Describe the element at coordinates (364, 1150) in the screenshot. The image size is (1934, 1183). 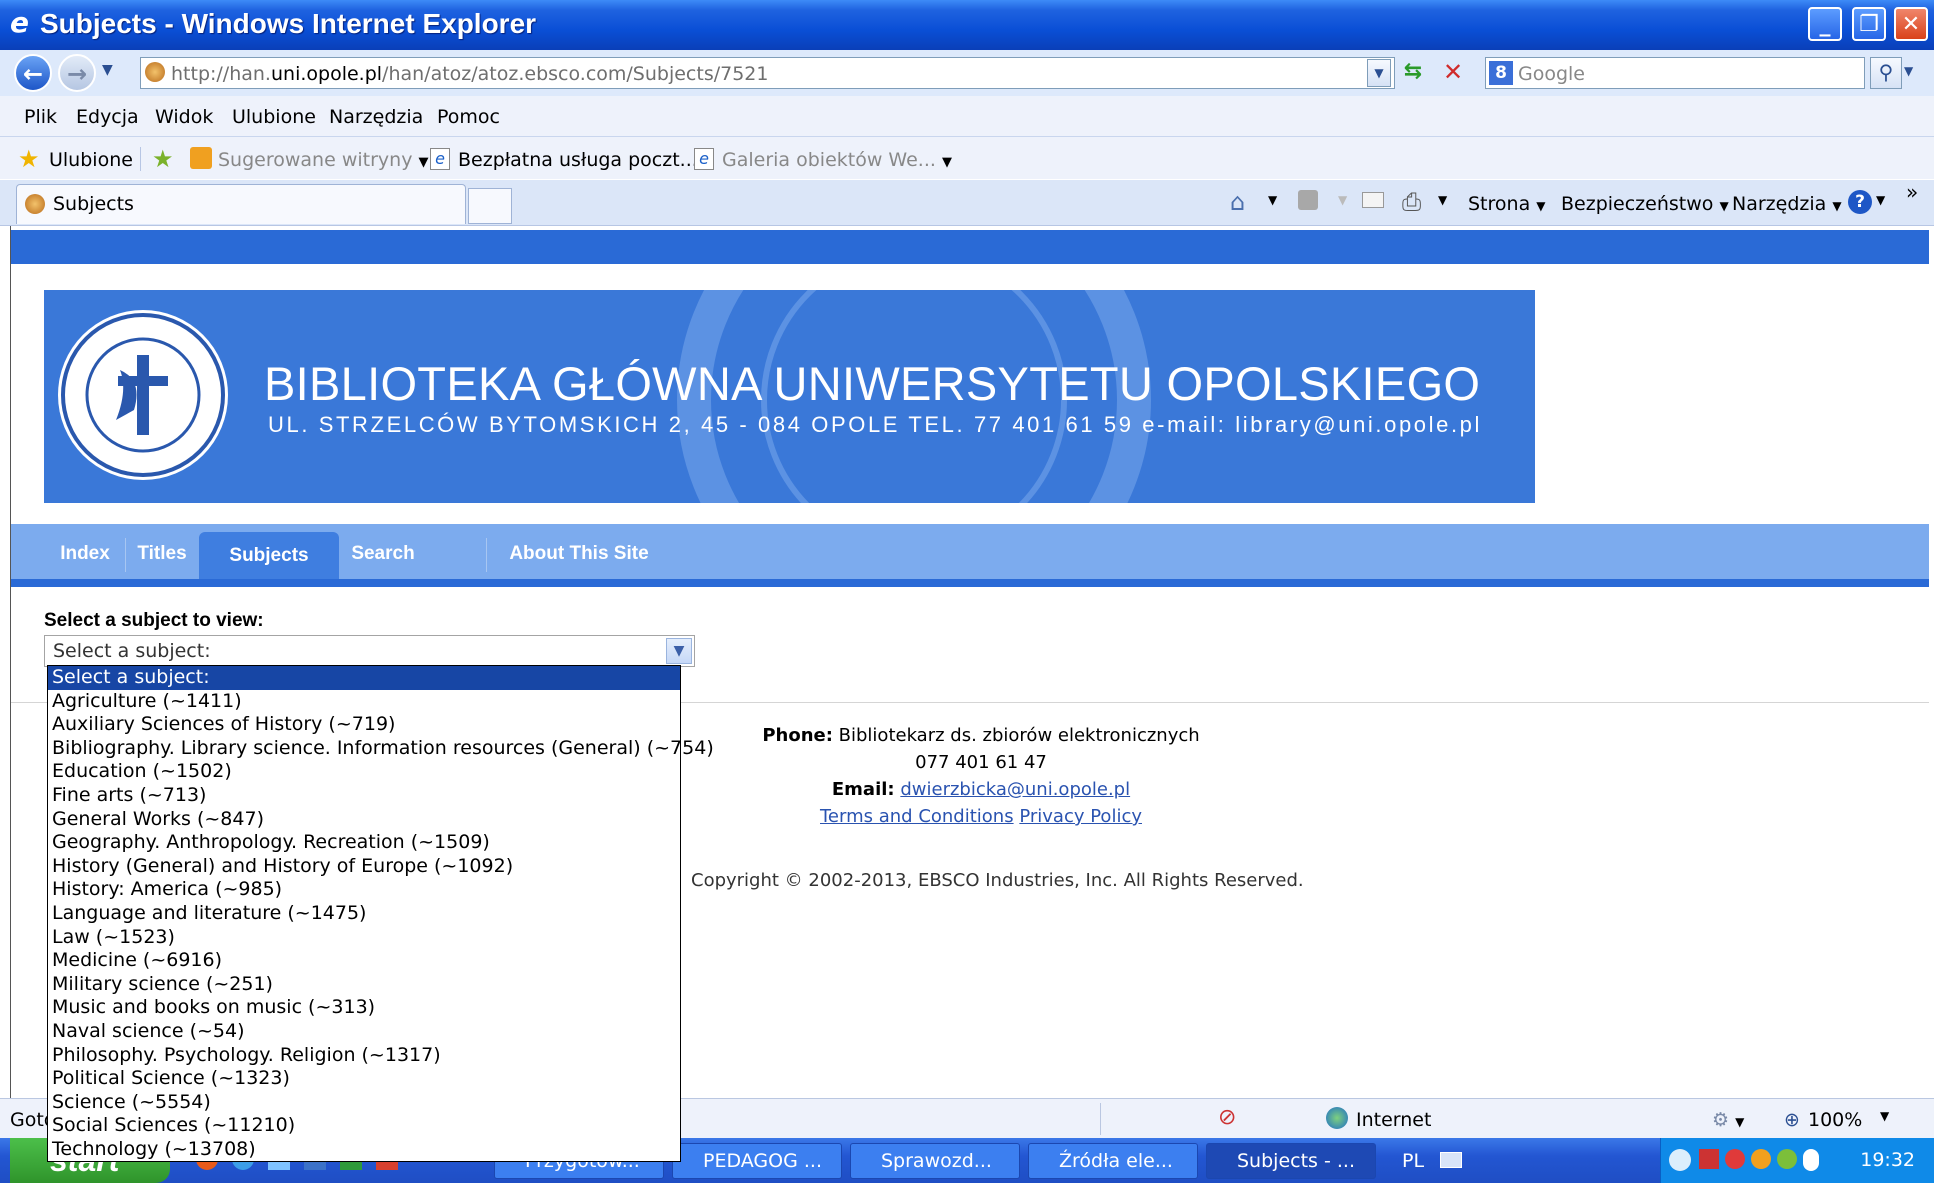
I see `subject-option: Technology (~13708)` at that location.